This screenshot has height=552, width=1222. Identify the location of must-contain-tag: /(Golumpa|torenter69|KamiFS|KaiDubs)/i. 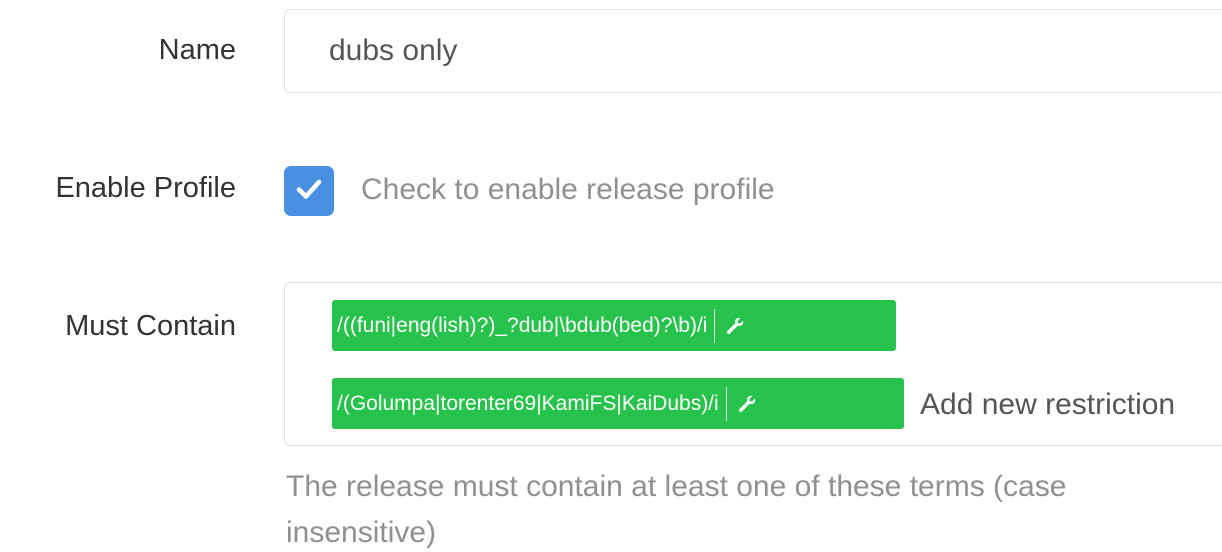
(618, 403).